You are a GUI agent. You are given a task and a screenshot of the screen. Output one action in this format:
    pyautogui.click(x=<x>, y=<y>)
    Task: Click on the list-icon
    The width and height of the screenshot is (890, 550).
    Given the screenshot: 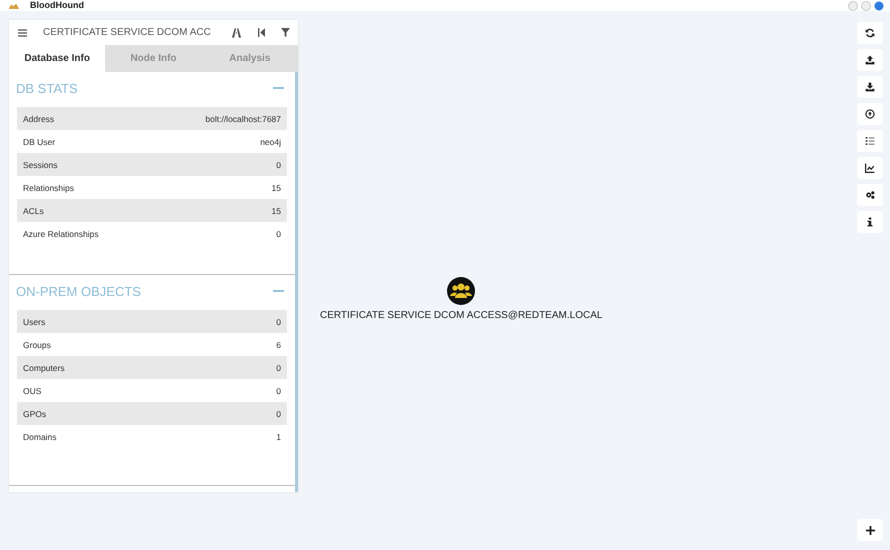 What is the action you would take?
    pyautogui.click(x=870, y=141)
    